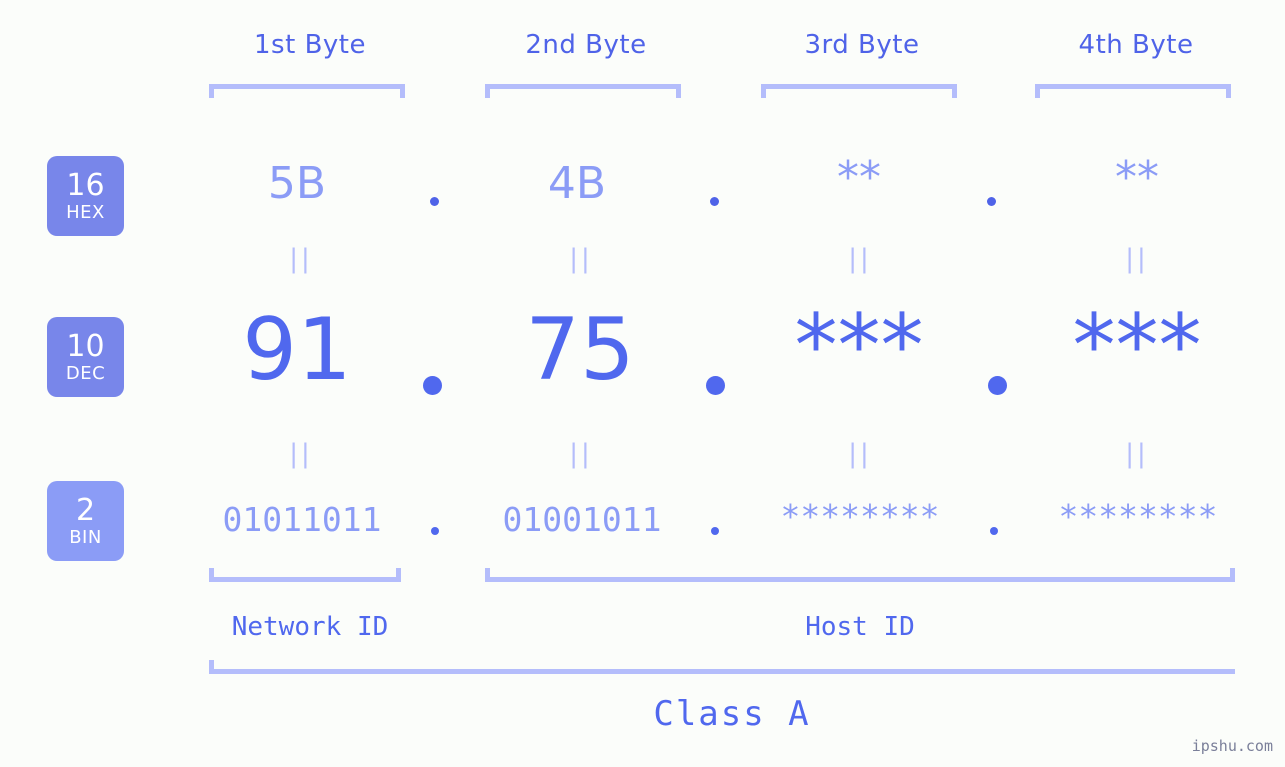 This screenshot has width=1285, height=767. Describe the element at coordinates (1137, 454) in the screenshot. I see `equals-mark-dec-bin-4: ||` at that location.